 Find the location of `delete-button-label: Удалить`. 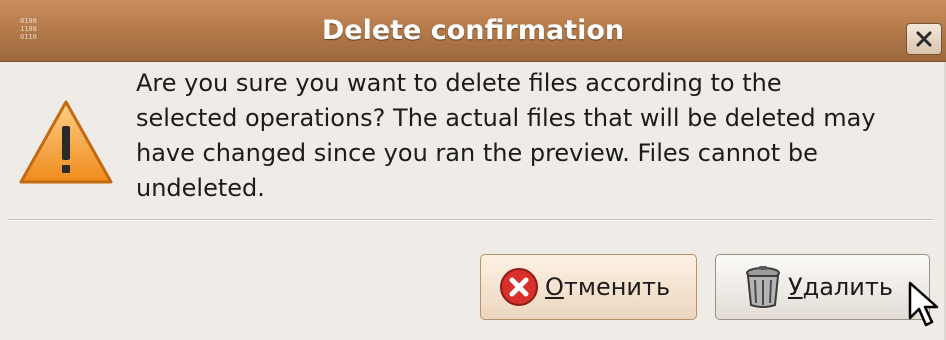

delete-button-label: Удалить is located at coordinates (840, 287).